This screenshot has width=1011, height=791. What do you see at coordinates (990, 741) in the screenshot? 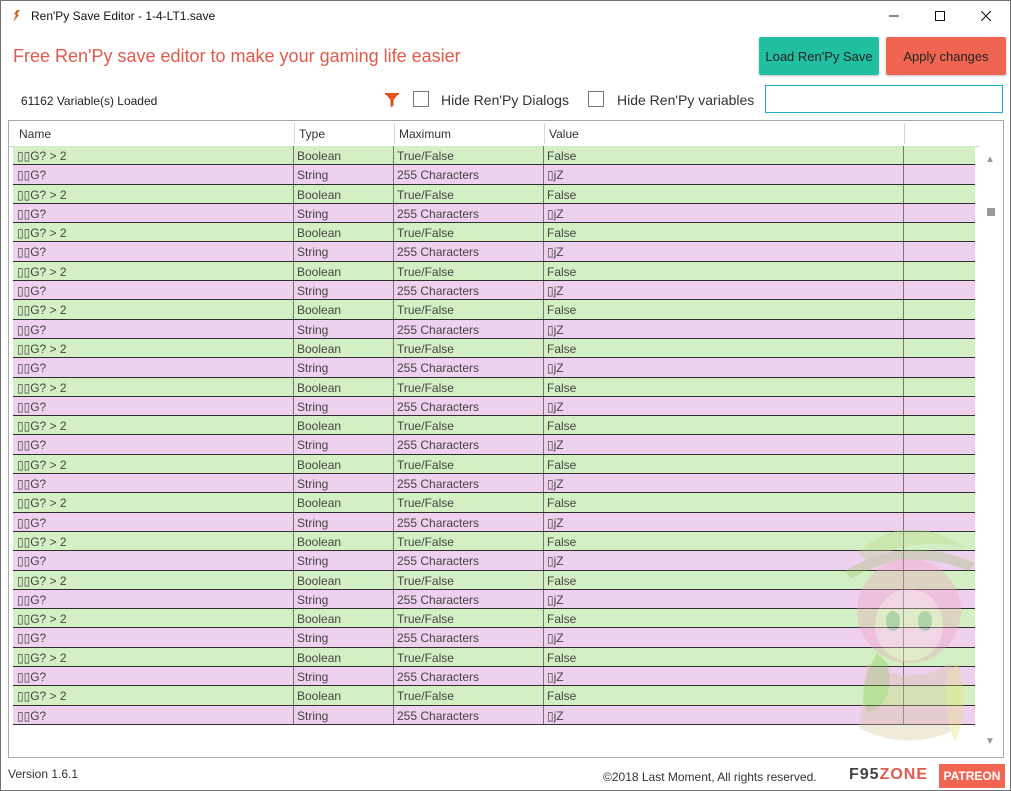
I see `scroll-down-icon: ▼` at bounding box center [990, 741].